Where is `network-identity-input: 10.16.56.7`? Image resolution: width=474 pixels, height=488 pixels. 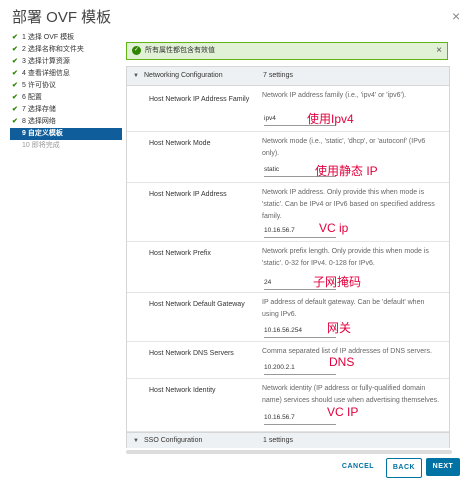 network-identity-input: 10.16.56.7 is located at coordinates (300, 418).